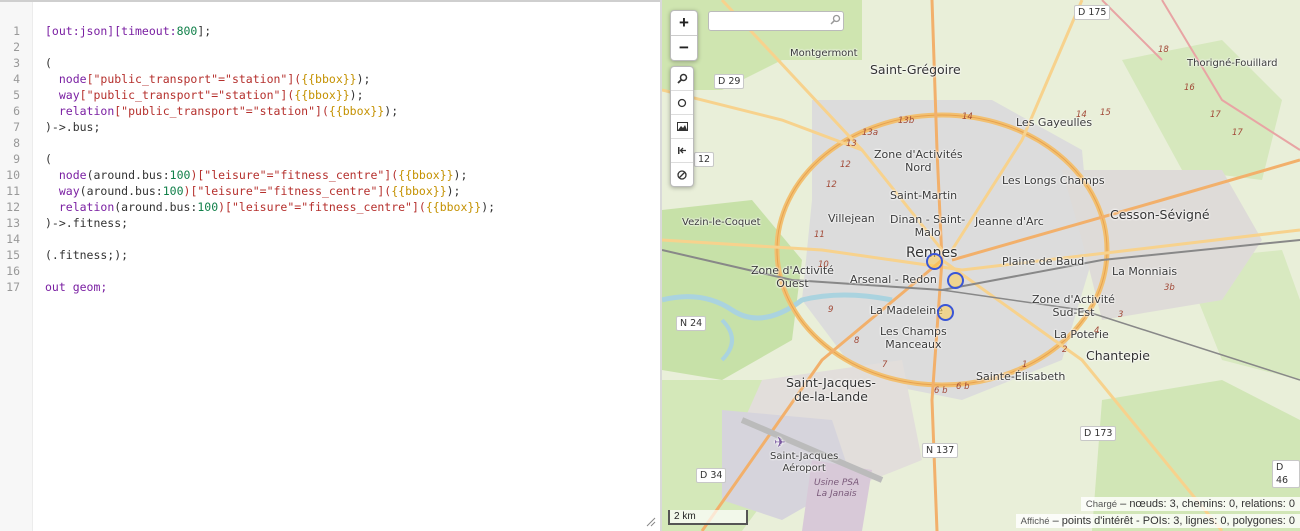 The height and width of the screenshot is (531, 1300). I want to click on place-label: La Poterie, so click(1081, 334).